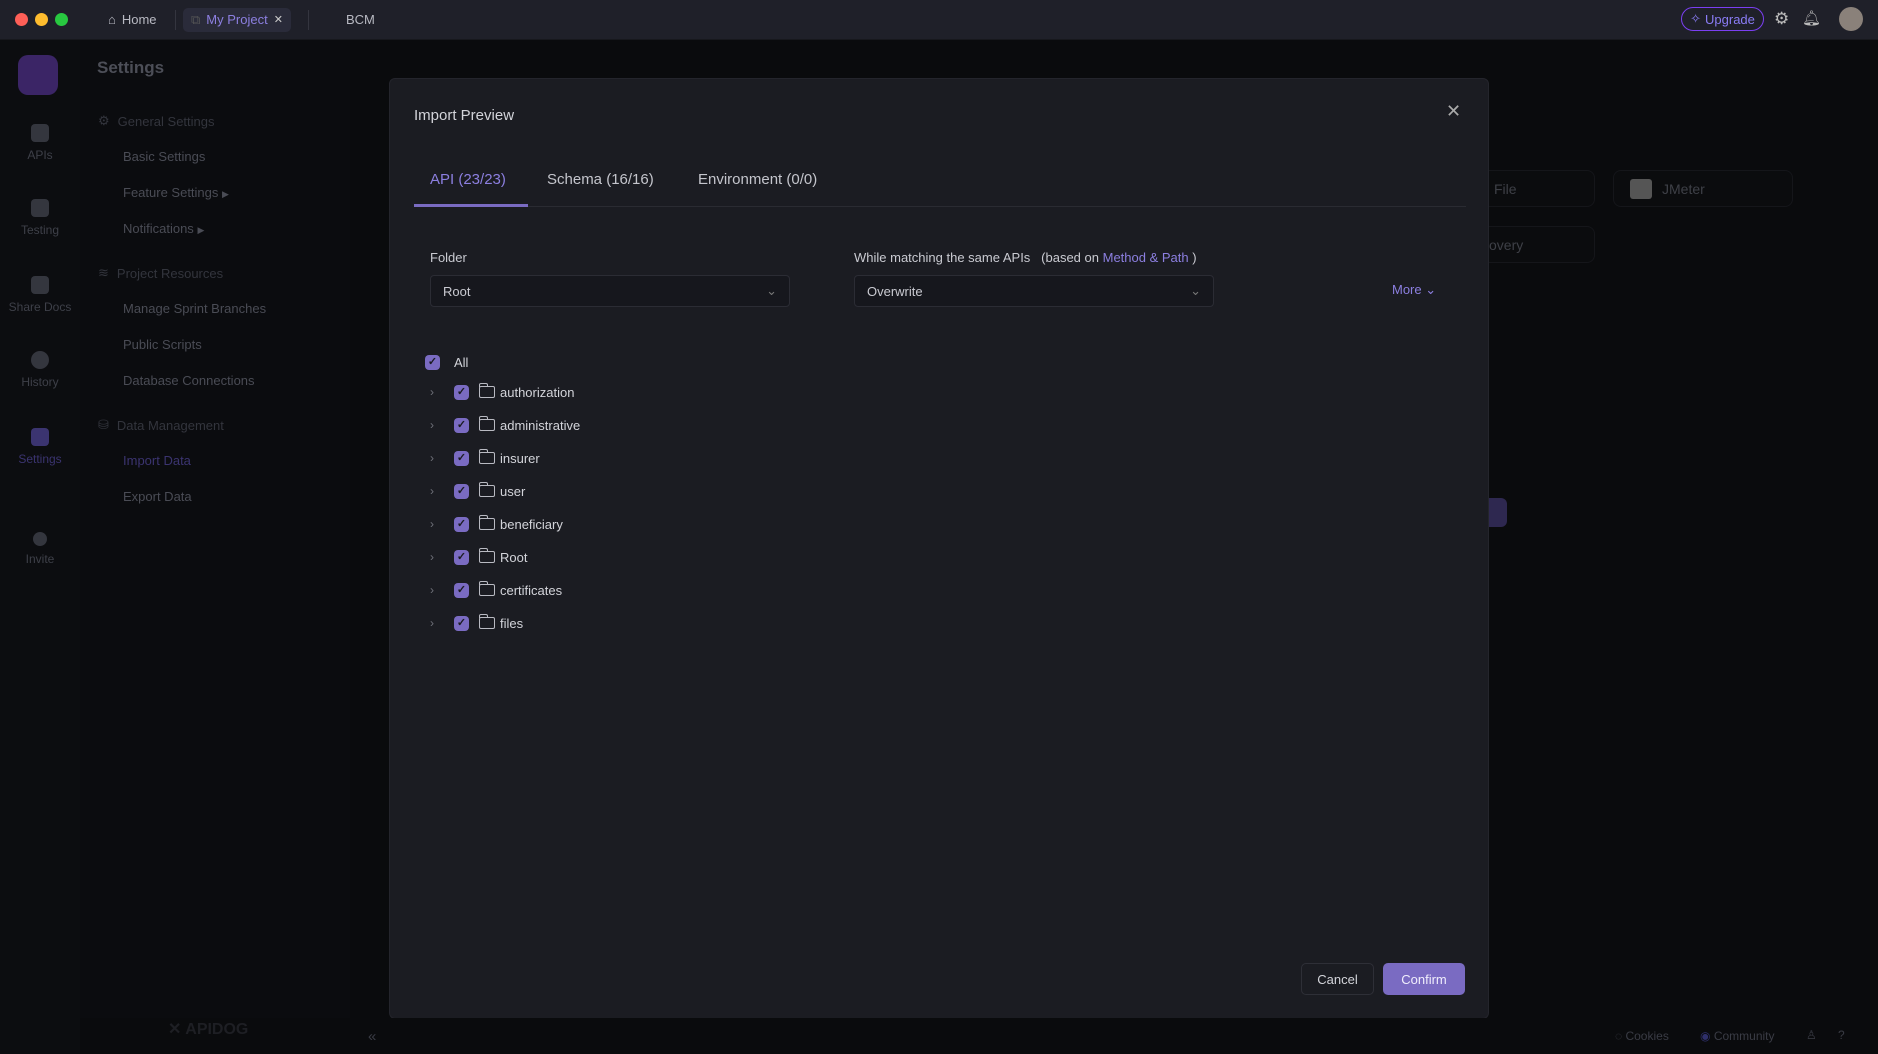 This screenshot has width=1878, height=1054. Describe the element at coordinates (40, 143) in the screenshot. I see `rail-item-apis: APIs` at that location.